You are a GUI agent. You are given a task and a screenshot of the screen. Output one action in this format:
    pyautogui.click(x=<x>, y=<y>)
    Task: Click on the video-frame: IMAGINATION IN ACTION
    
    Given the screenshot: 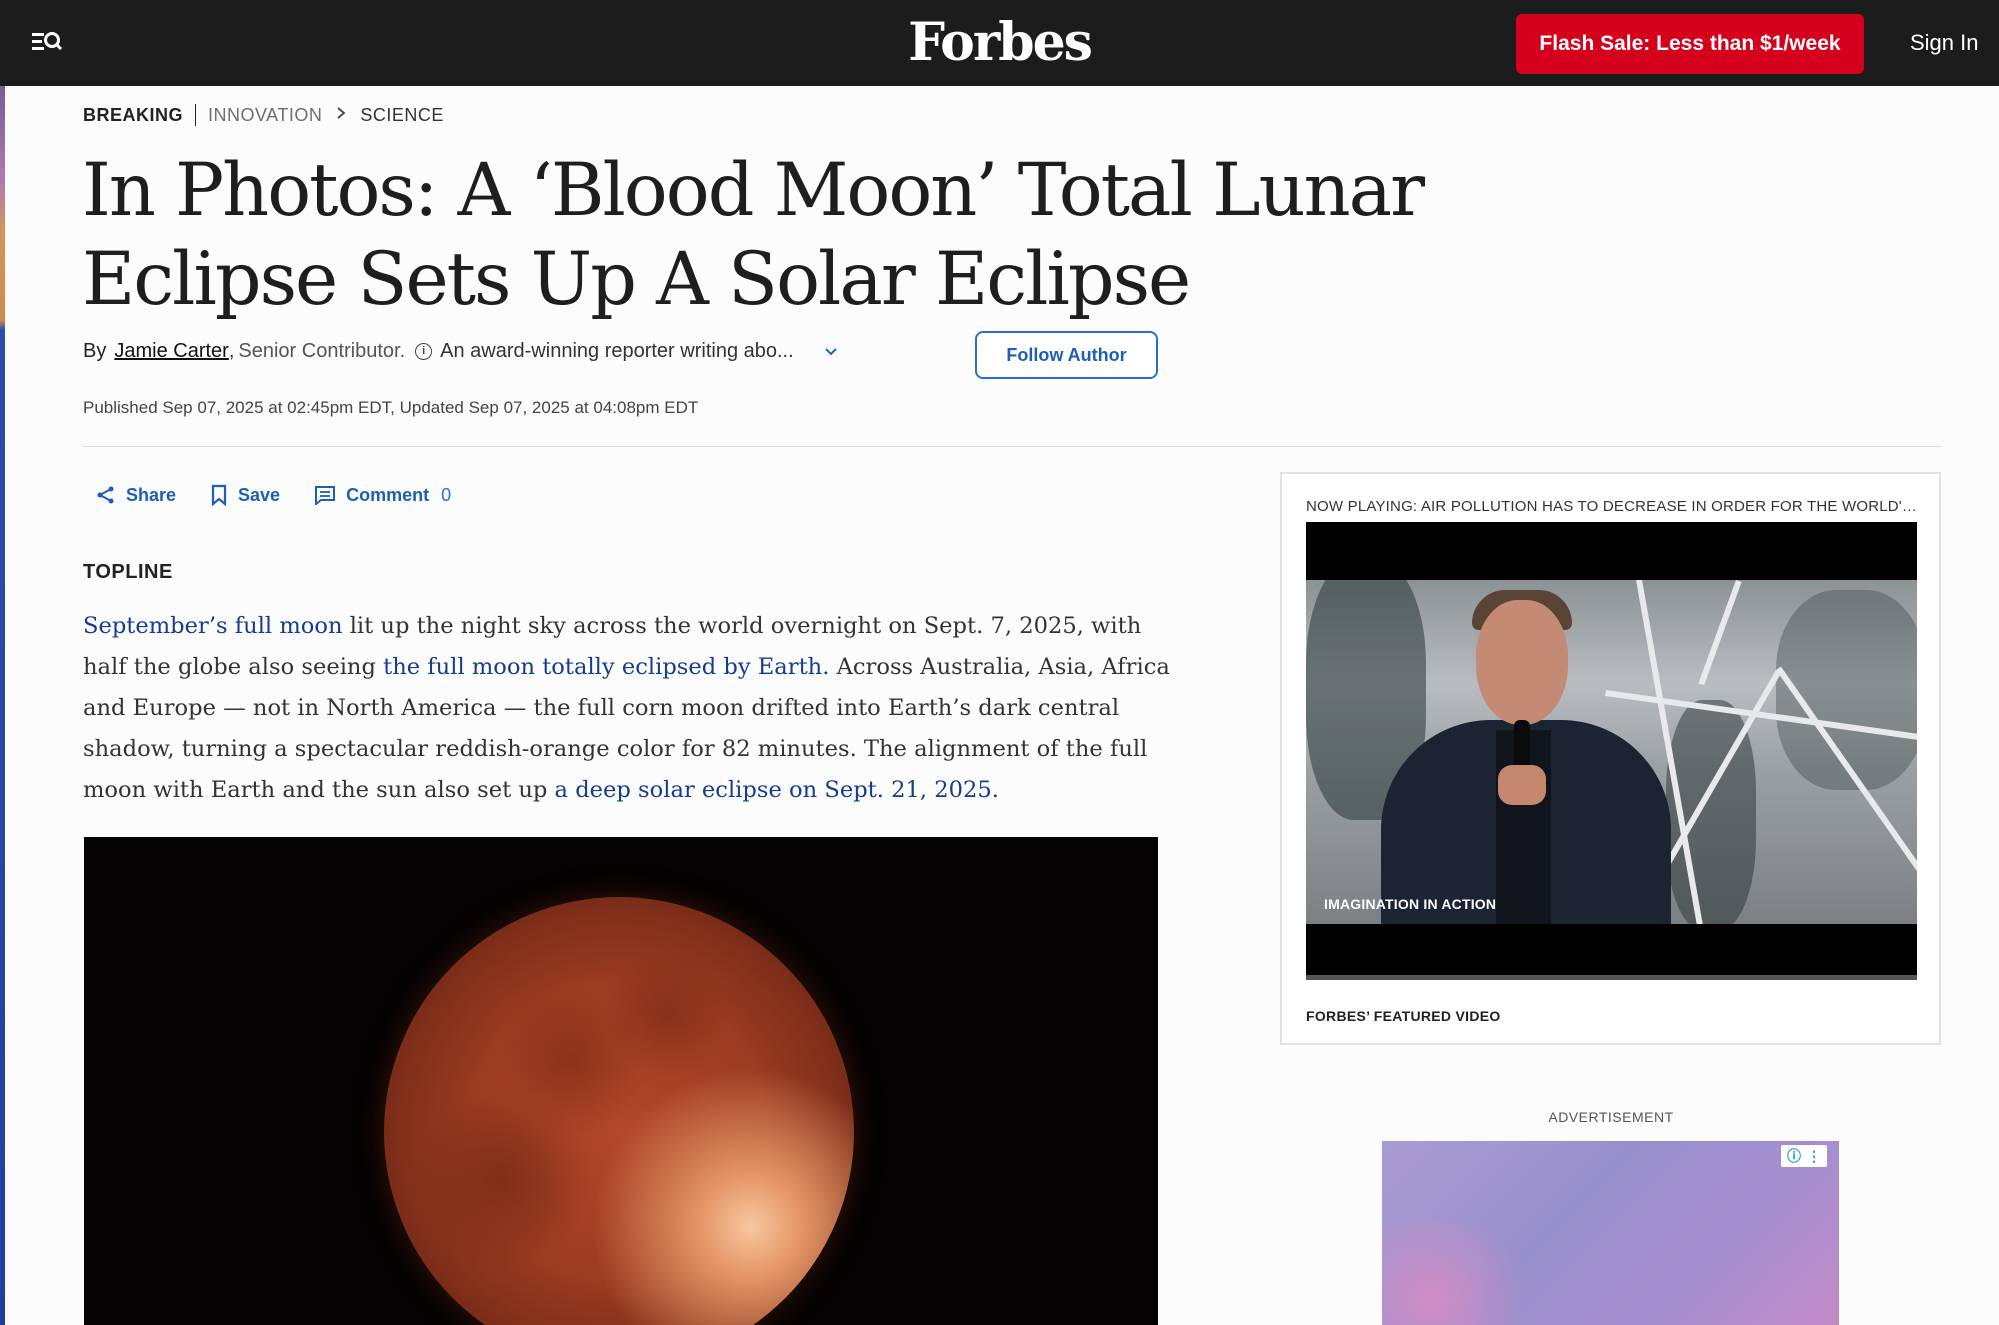 What is the action you would take?
    pyautogui.click(x=1611, y=752)
    